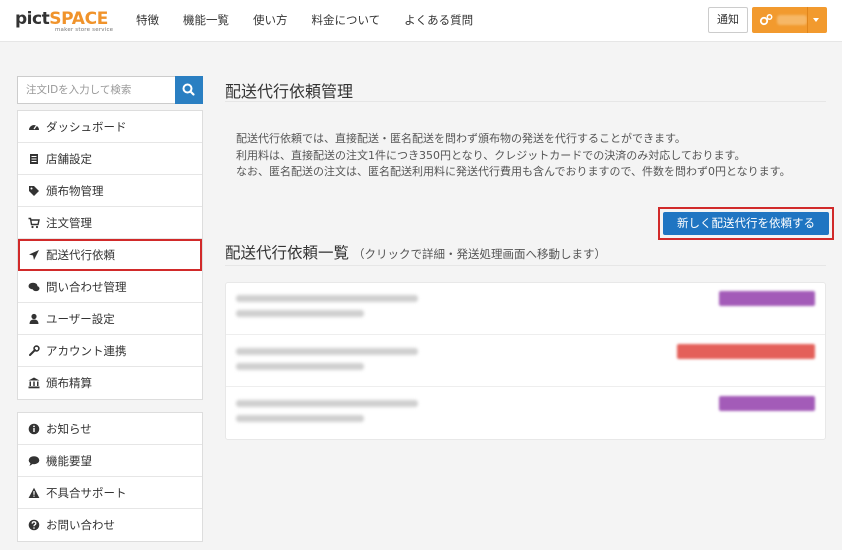  Describe the element at coordinates (110, 461) in the screenshot. I see `sidebar-item-feature-request: 機能要望` at that location.